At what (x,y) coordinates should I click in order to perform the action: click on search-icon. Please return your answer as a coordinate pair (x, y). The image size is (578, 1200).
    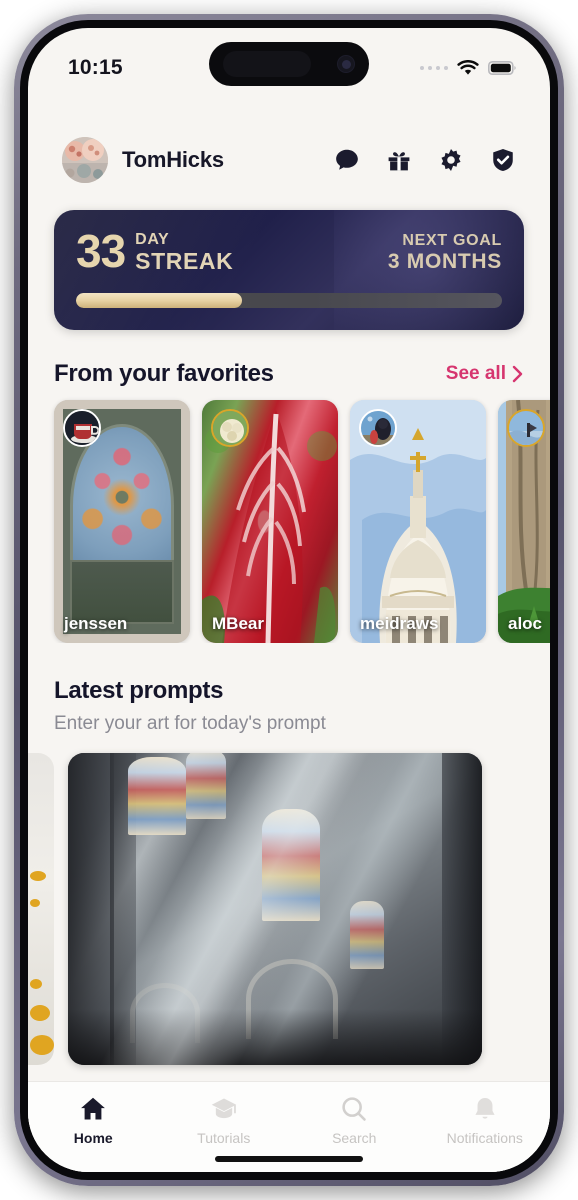
    Looking at the image, I should click on (354, 1109).